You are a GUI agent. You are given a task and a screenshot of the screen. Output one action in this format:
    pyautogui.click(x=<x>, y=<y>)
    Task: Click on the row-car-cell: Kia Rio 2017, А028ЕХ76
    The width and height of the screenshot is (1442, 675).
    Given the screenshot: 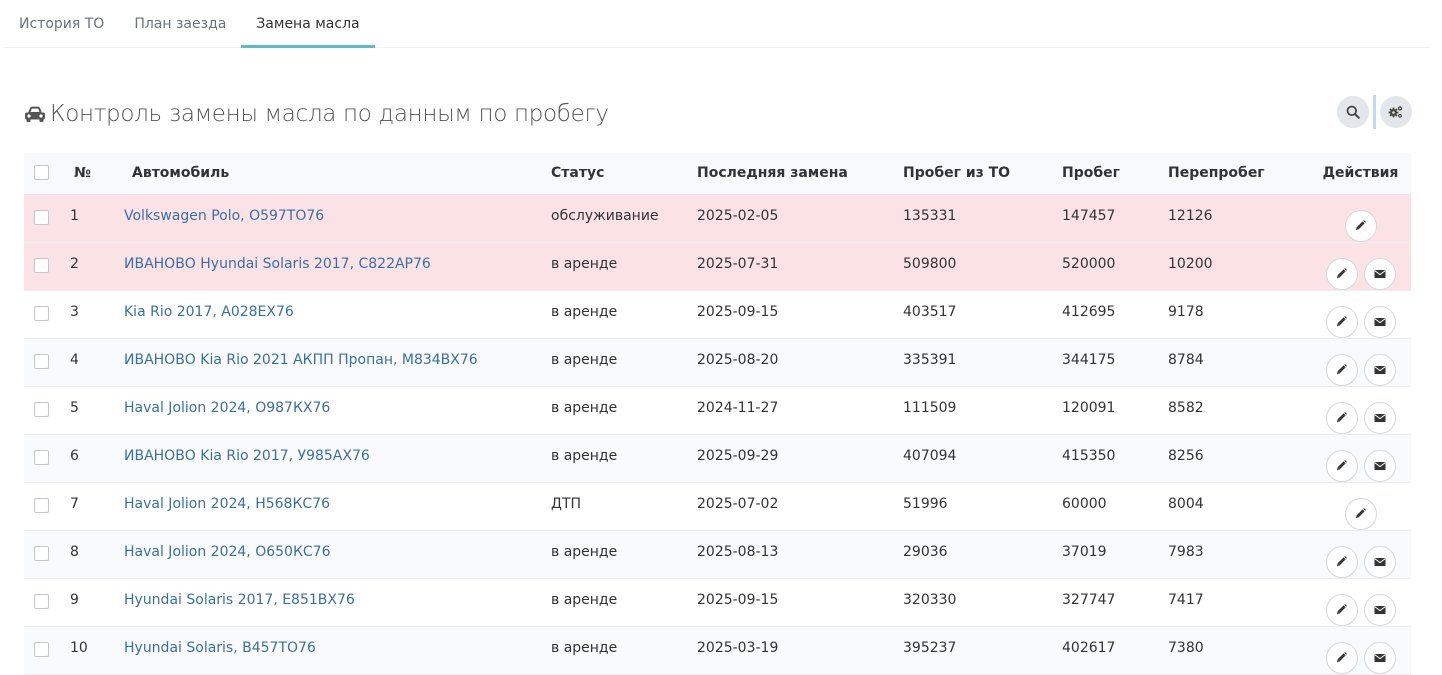 What is the action you would take?
    pyautogui.click(x=337, y=314)
    